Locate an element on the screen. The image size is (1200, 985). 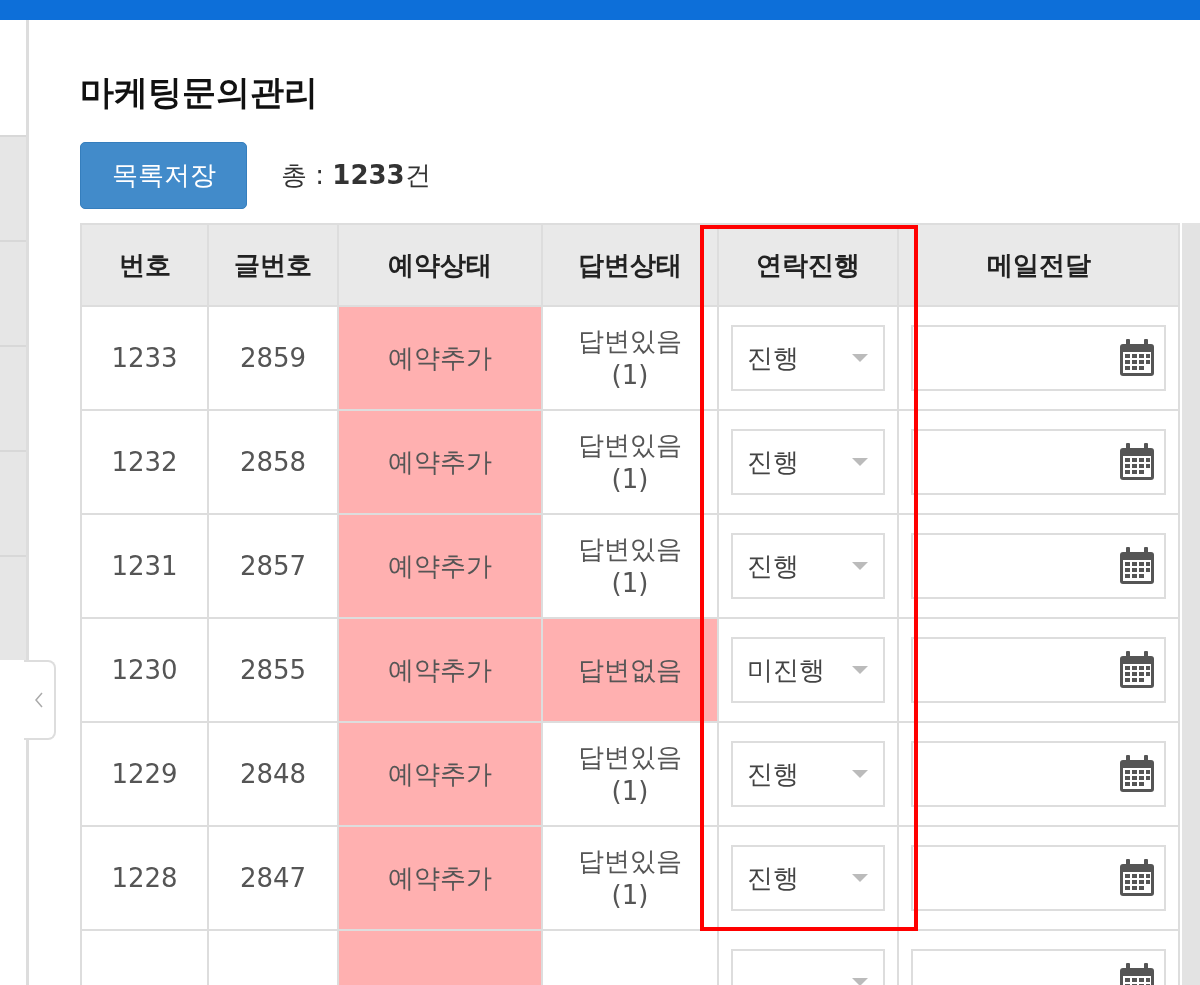
answer-status-cell: 답변없음 is located at coordinates (630, 670).